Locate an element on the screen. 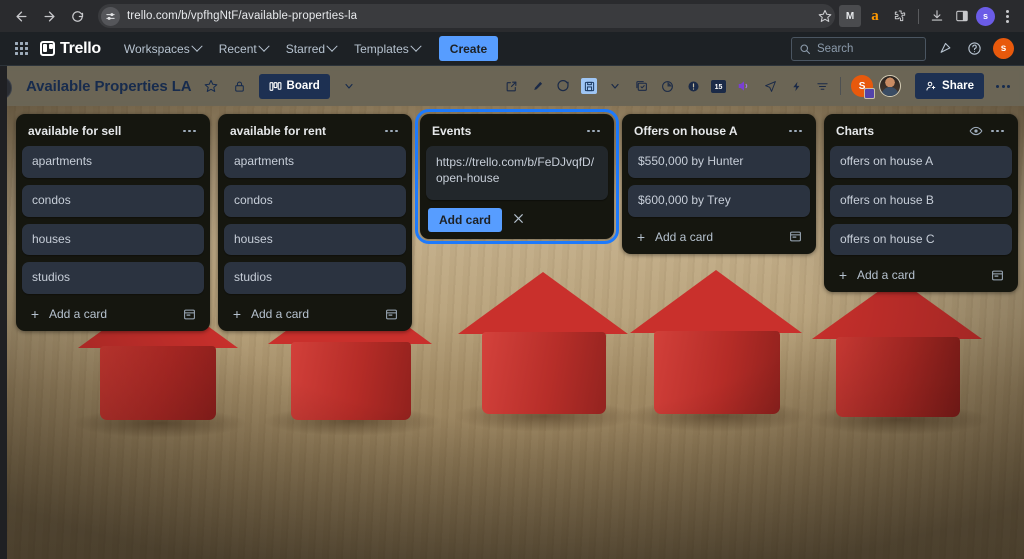  list-header: Charts is located at coordinates (921, 133).